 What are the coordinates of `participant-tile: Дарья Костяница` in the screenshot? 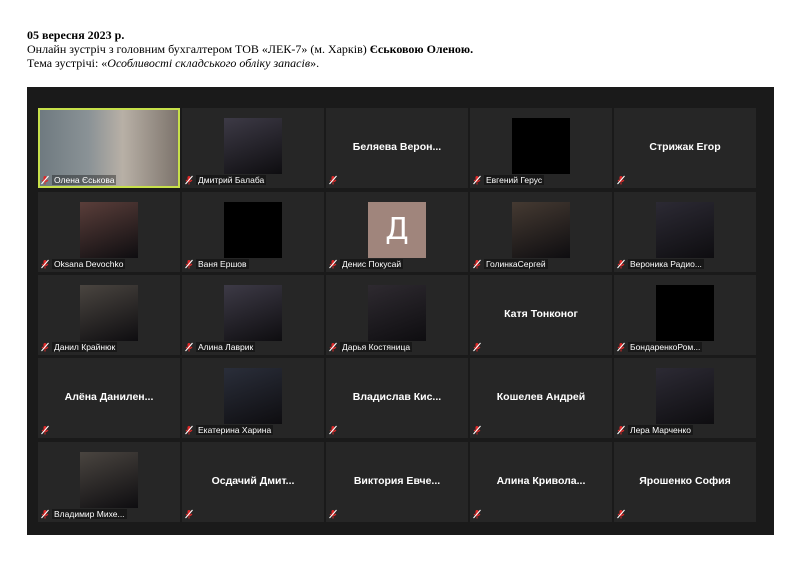 It's located at (397, 315).